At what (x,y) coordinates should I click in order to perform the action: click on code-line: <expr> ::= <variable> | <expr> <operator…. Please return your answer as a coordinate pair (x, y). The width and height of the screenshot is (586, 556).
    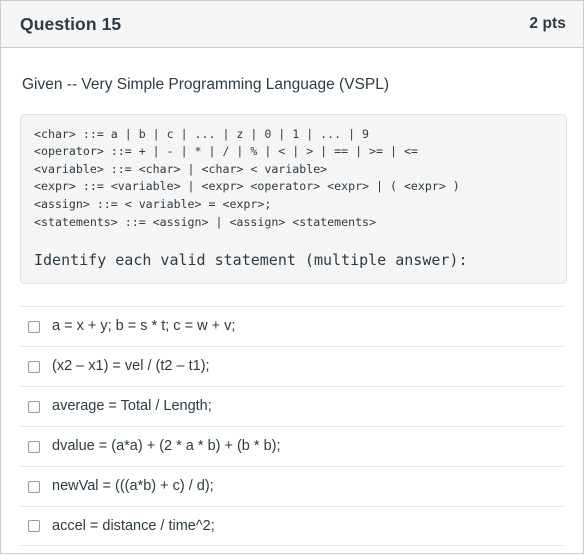
    Looking at the image, I should click on (247, 186).